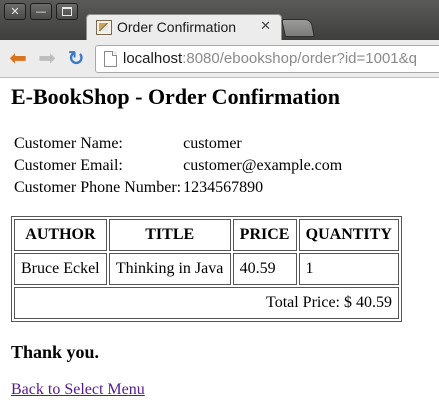  What do you see at coordinates (223, 187) in the screenshot?
I see `customer-phone-value: 1234567890` at bounding box center [223, 187].